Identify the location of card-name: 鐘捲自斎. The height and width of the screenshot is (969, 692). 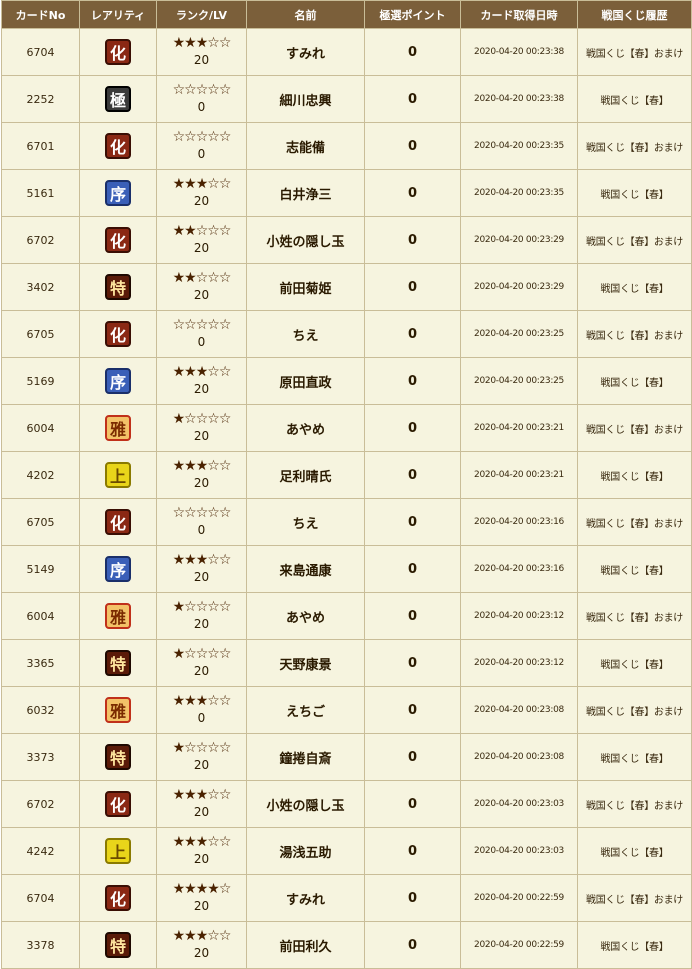
(305, 757).